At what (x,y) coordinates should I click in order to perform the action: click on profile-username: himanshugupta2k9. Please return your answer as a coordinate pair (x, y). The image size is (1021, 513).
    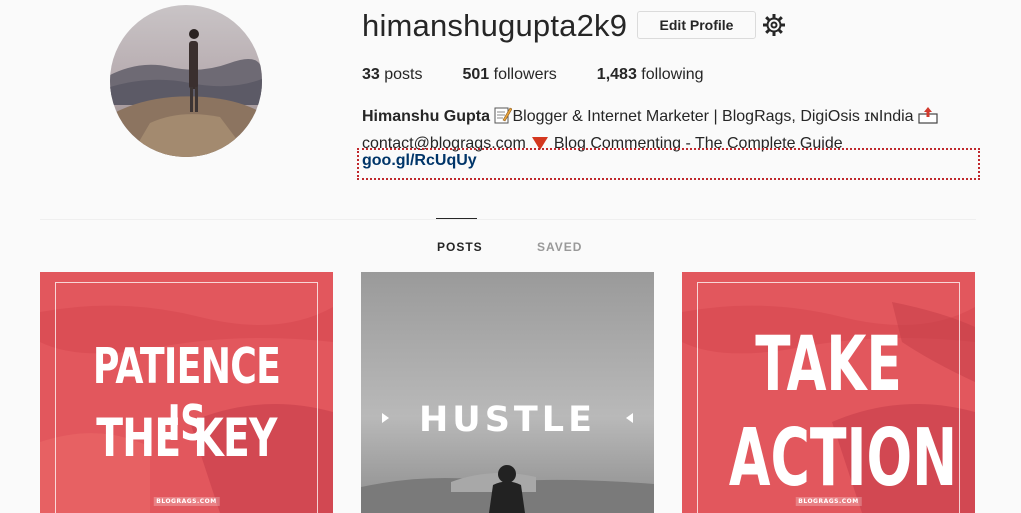
    Looking at the image, I should click on (495, 25).